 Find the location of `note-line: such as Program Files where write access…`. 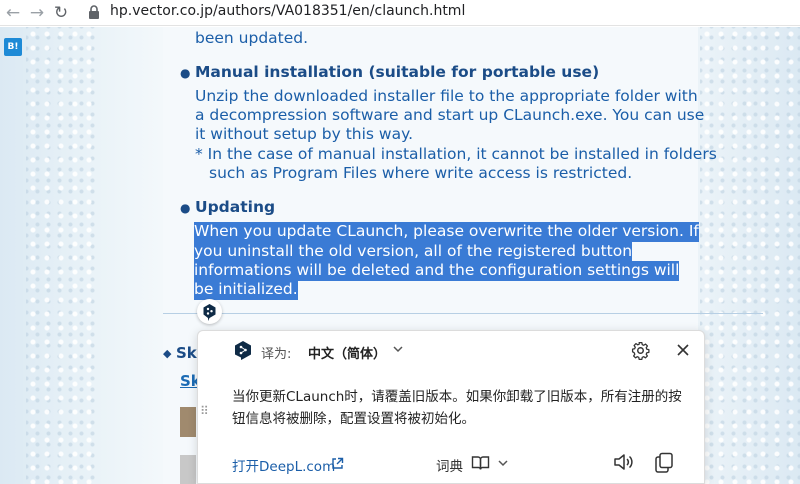

note-line: such as Program Files where write access… is located at coordinates (421, 173).